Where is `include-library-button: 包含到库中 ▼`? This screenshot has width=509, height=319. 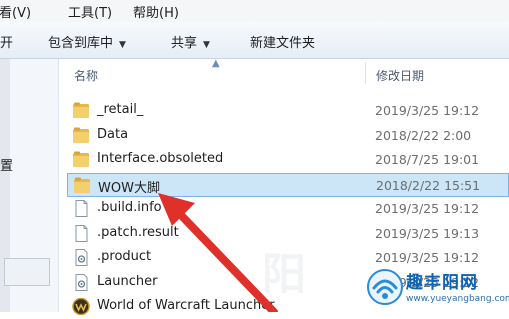
include-library-button: 包含到库中 ▼ is located at coordinates (87, 41).